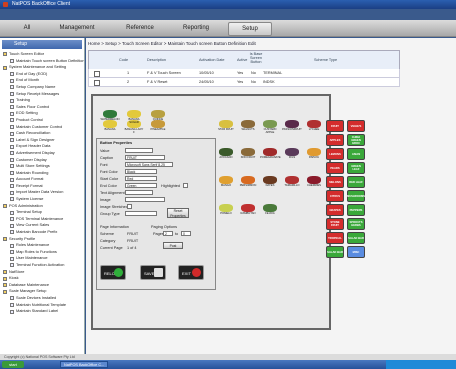 Image resolution: width=456 pixels, height=369 pixels. I want to click on tab-management: Management, so click(77, 28).